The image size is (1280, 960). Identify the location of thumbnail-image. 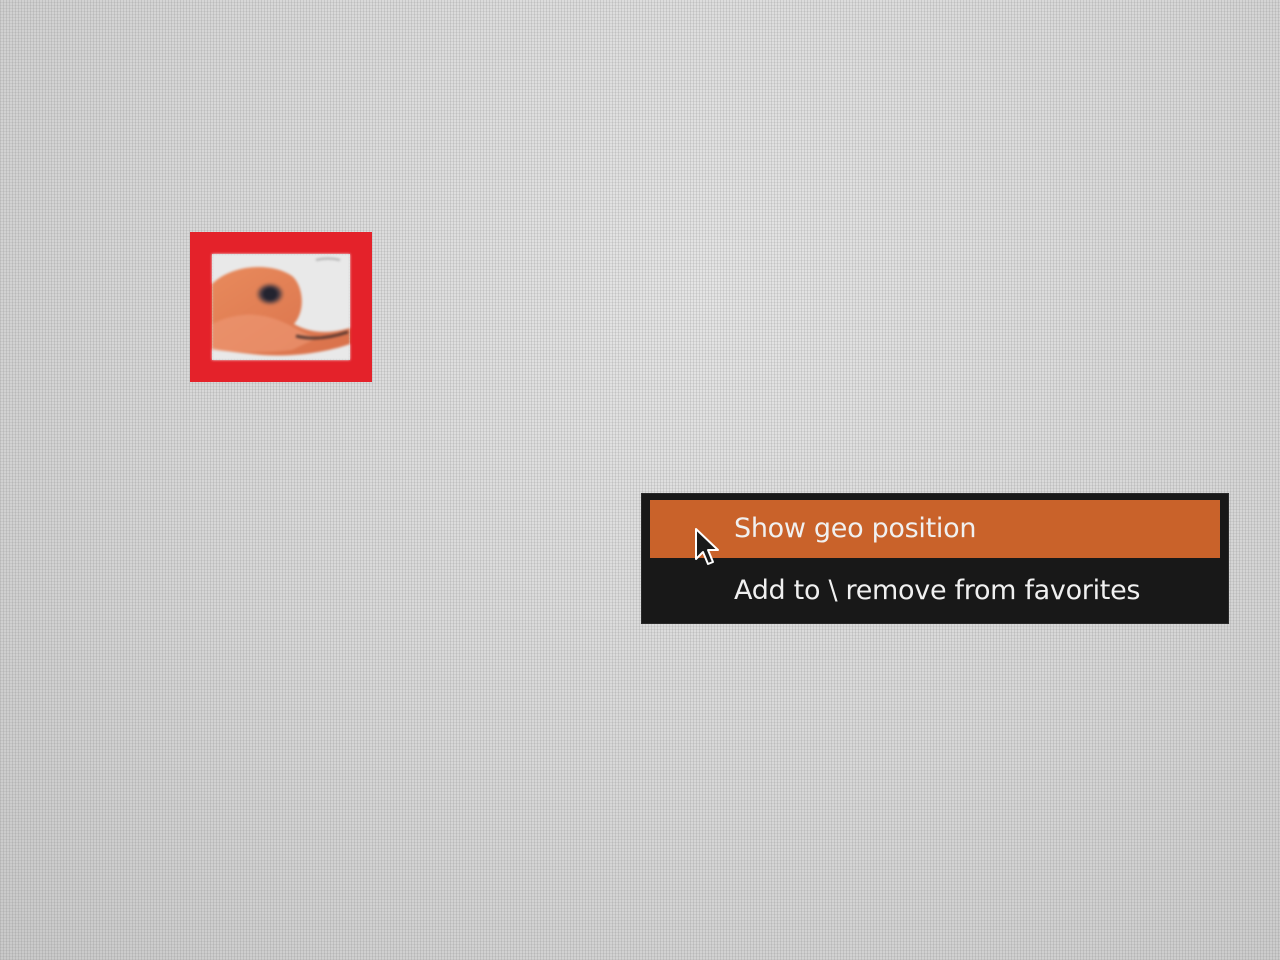
(281, 307).